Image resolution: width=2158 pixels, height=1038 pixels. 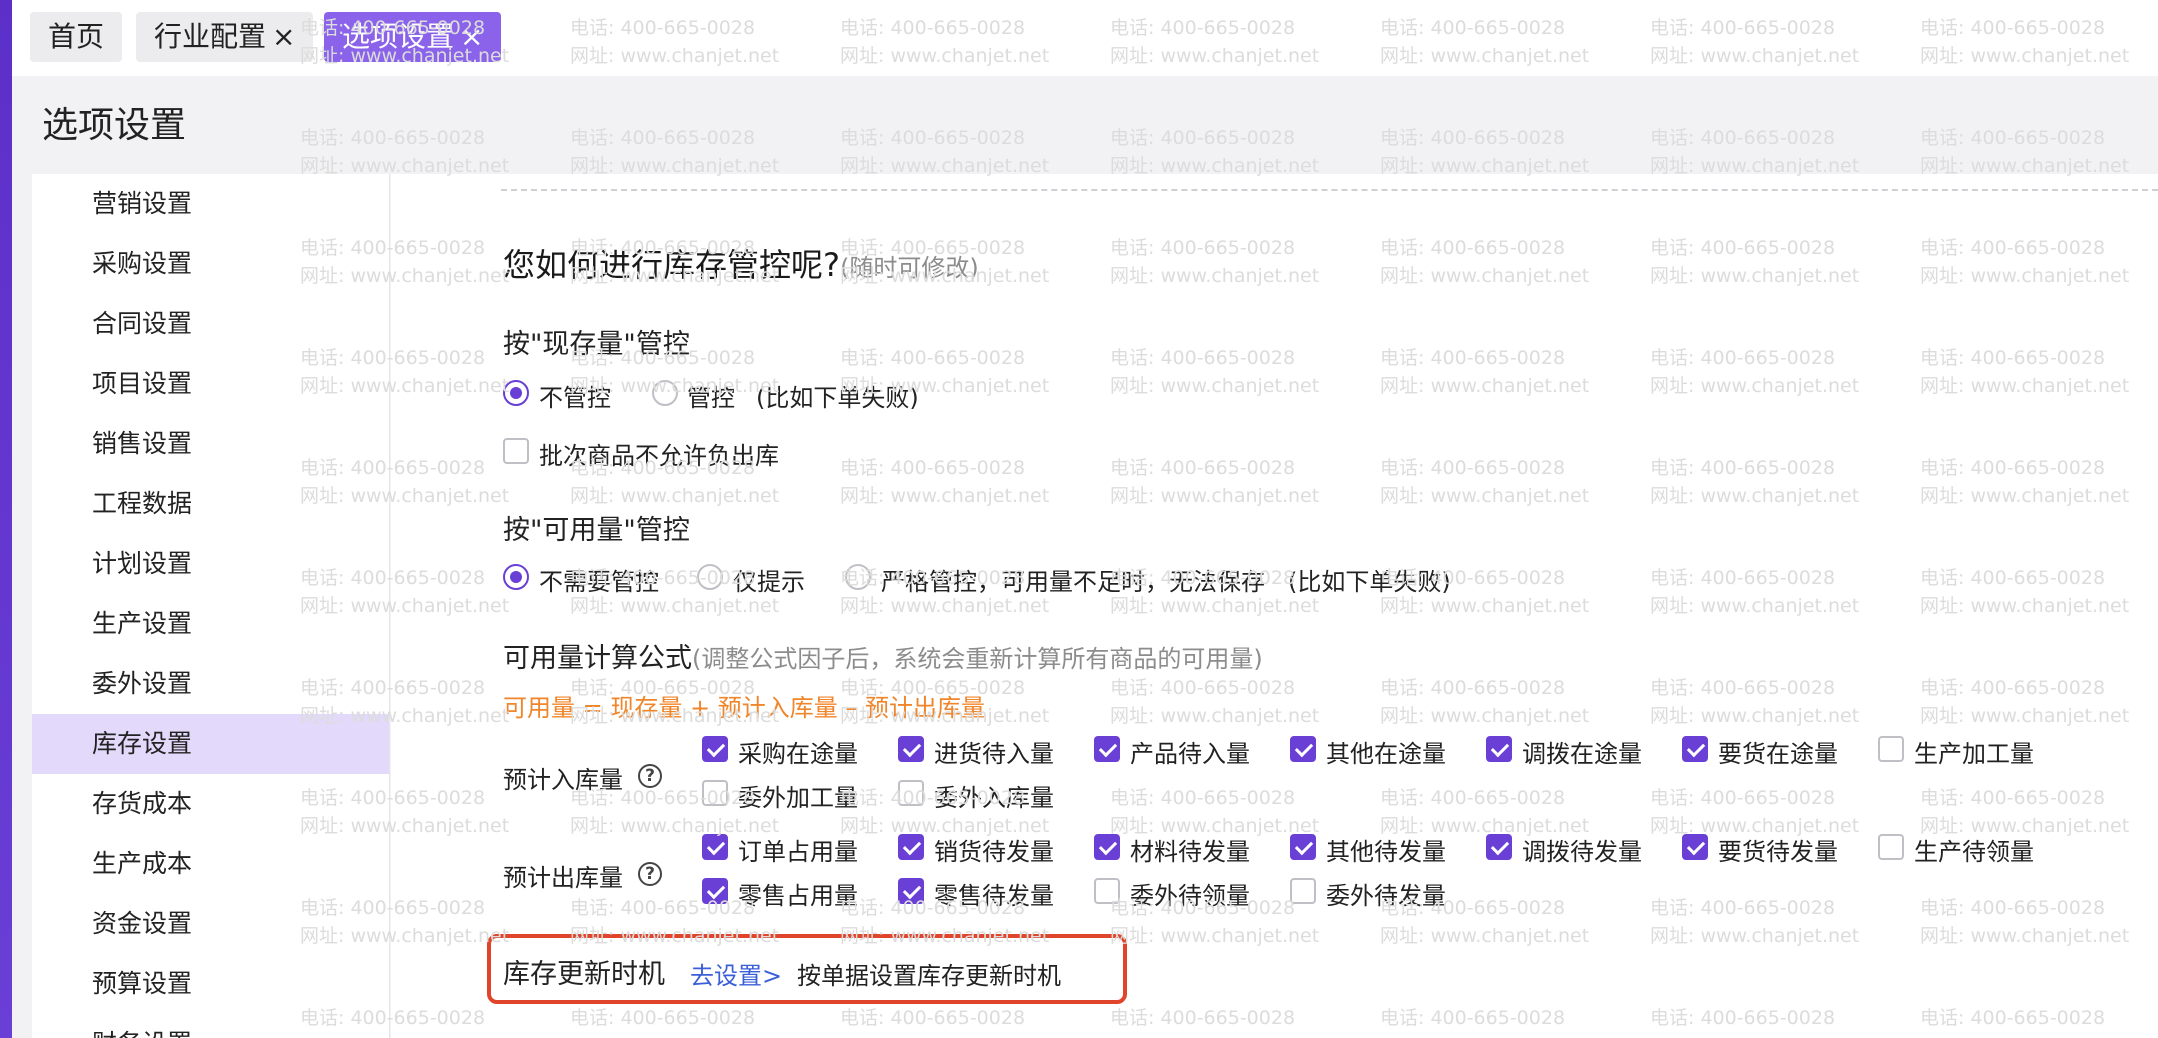 What do you see at coordinates (210, 36) in the screenshot?
I see `tab-industry-config-label: 行业配置` at bounding box center [210, 36].